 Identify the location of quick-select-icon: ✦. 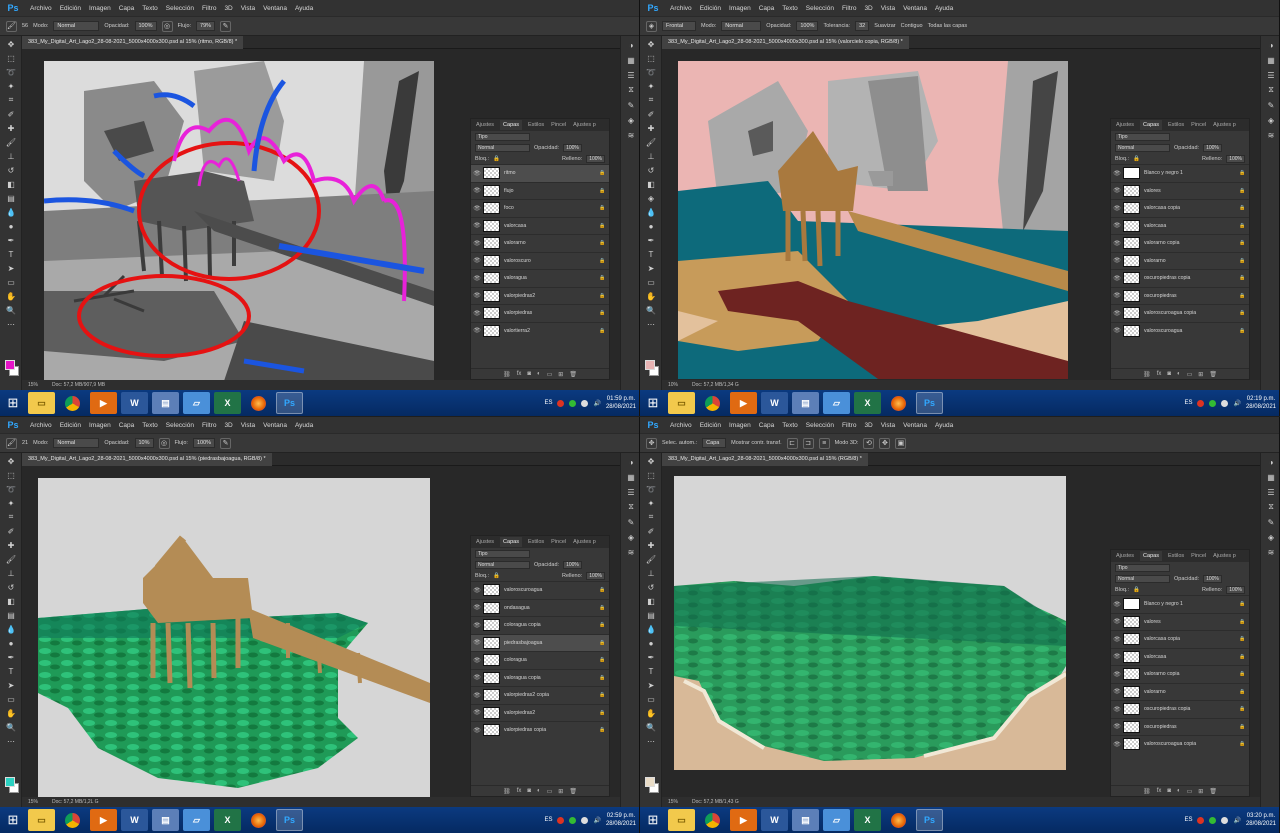
(11, 503).